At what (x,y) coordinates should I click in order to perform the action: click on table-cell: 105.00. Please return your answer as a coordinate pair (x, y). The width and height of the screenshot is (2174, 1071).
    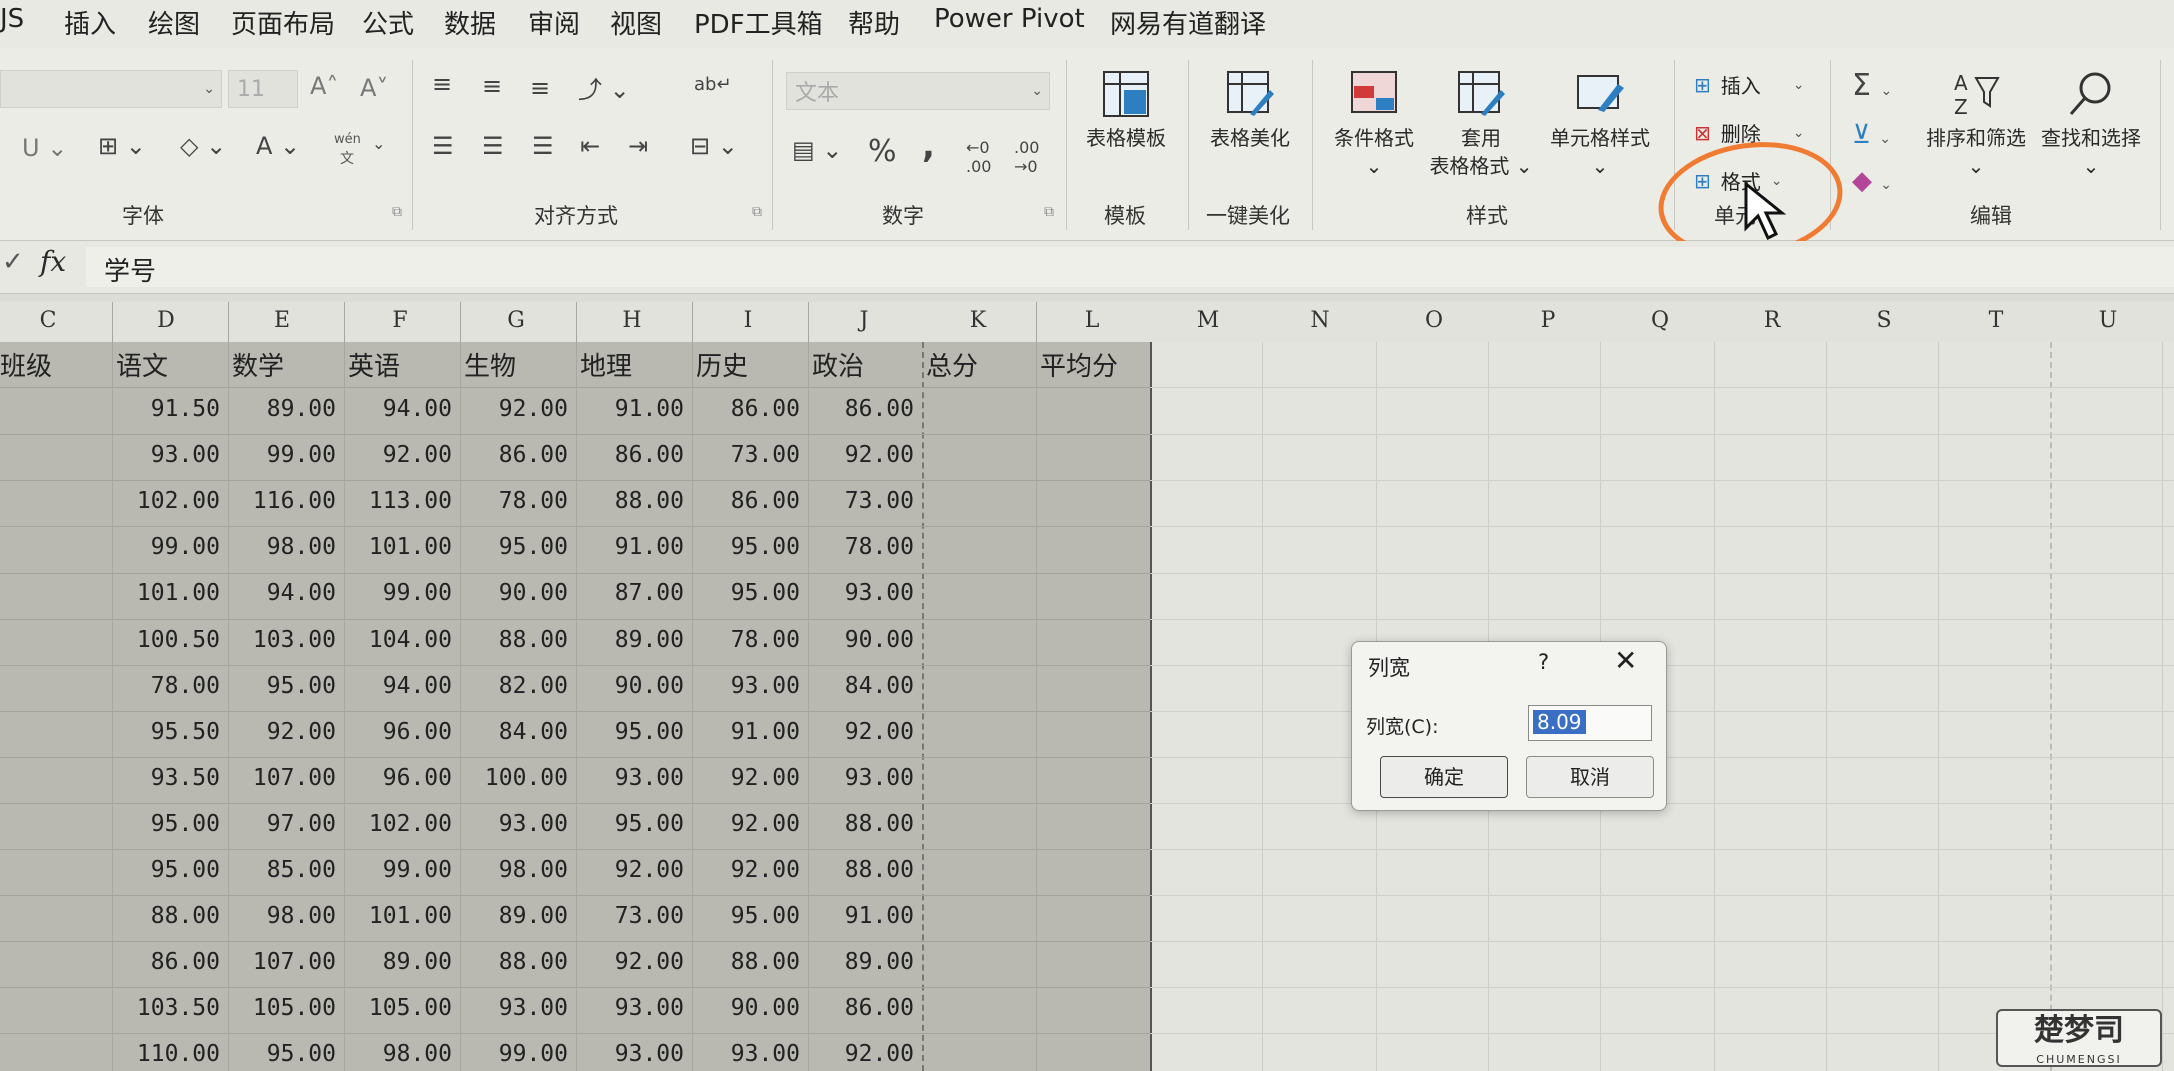
    Looking at the image, I should click on (396, 1008).